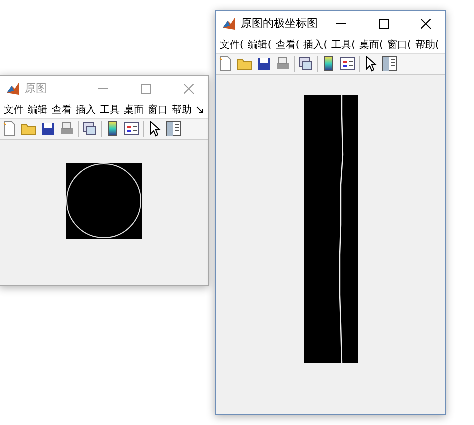 The image size is (474, 425). What do you see at coordinates (399, 45) in the screenshot?
I see `menu-item: 窗口(` at bounding box center [399, 45].